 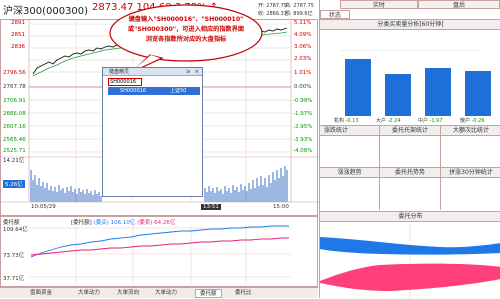 I want to click on close-icon: ×, so click(x=197, y=72).